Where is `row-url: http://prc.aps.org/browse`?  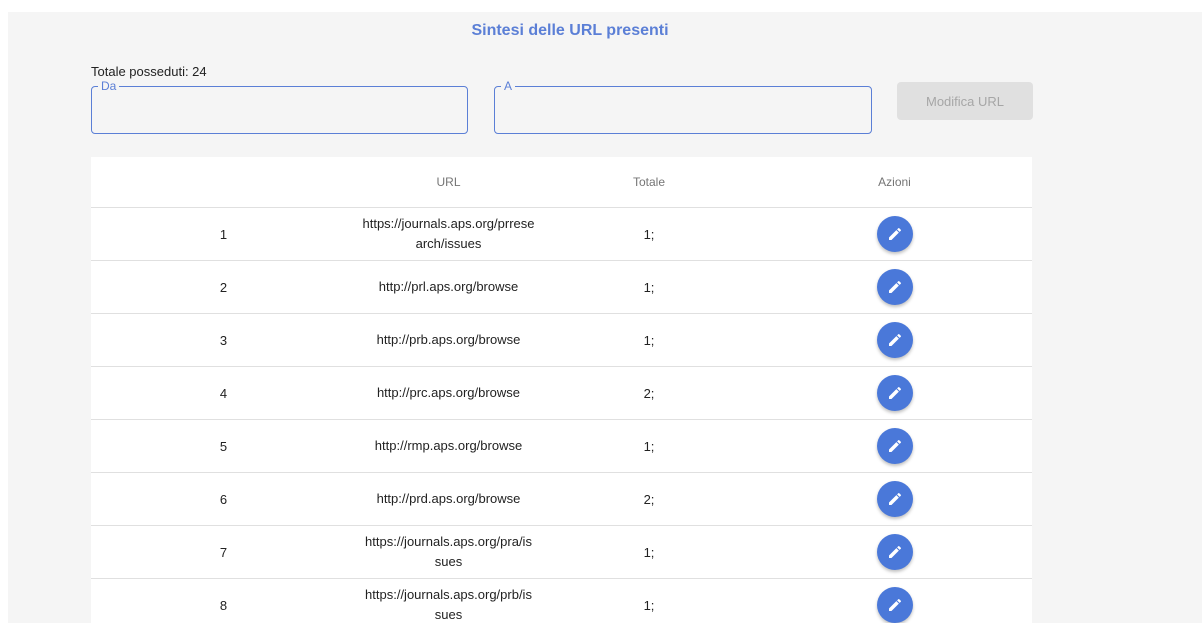 row-url: http://prc.aps.org/browse is located at coordinates (448, 393).